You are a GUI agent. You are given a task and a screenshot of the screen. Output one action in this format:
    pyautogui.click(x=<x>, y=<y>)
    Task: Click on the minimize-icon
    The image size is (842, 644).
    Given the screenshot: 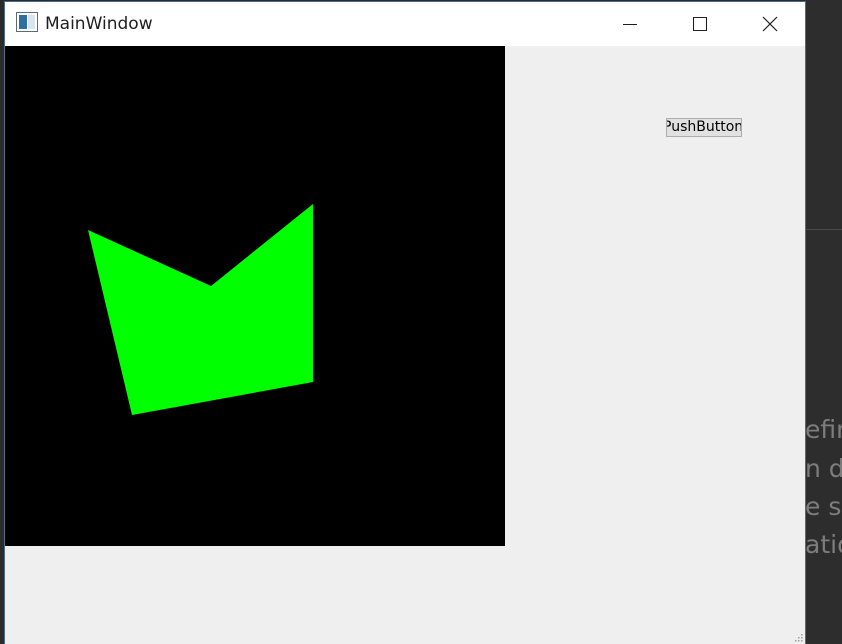 What is the action you would take?
    pyautogui.click(x=630, y=24)
    